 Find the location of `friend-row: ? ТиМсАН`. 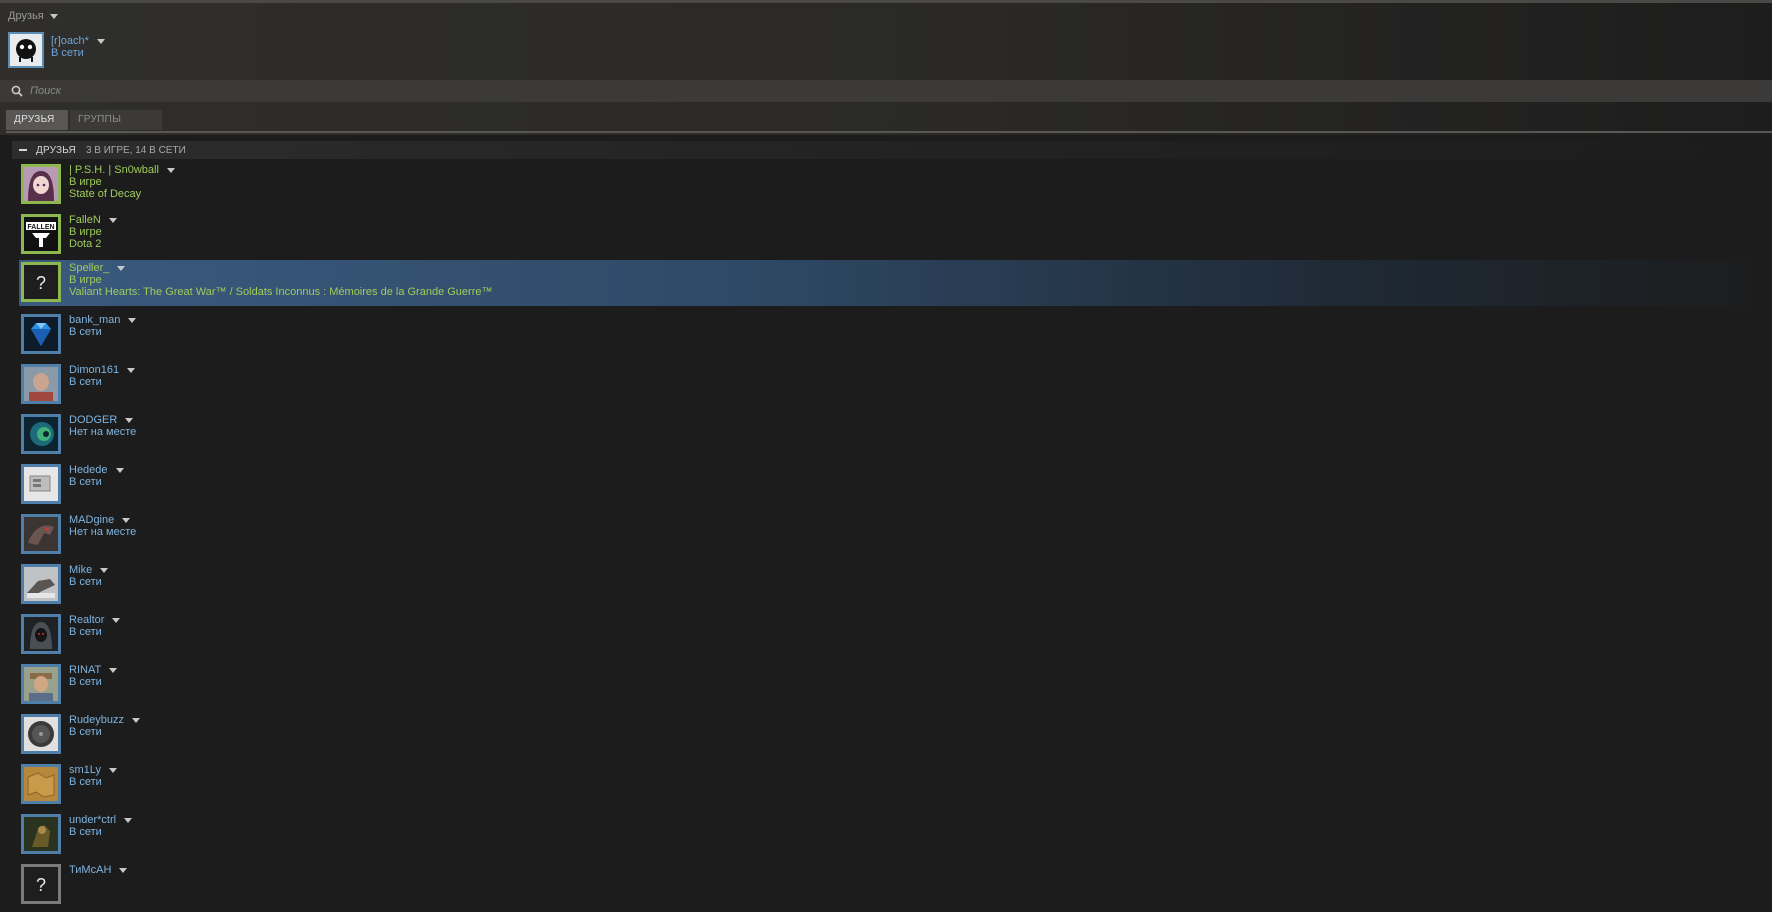

friend-row: ? ТиМсАН is located at coordinates (896, 887).